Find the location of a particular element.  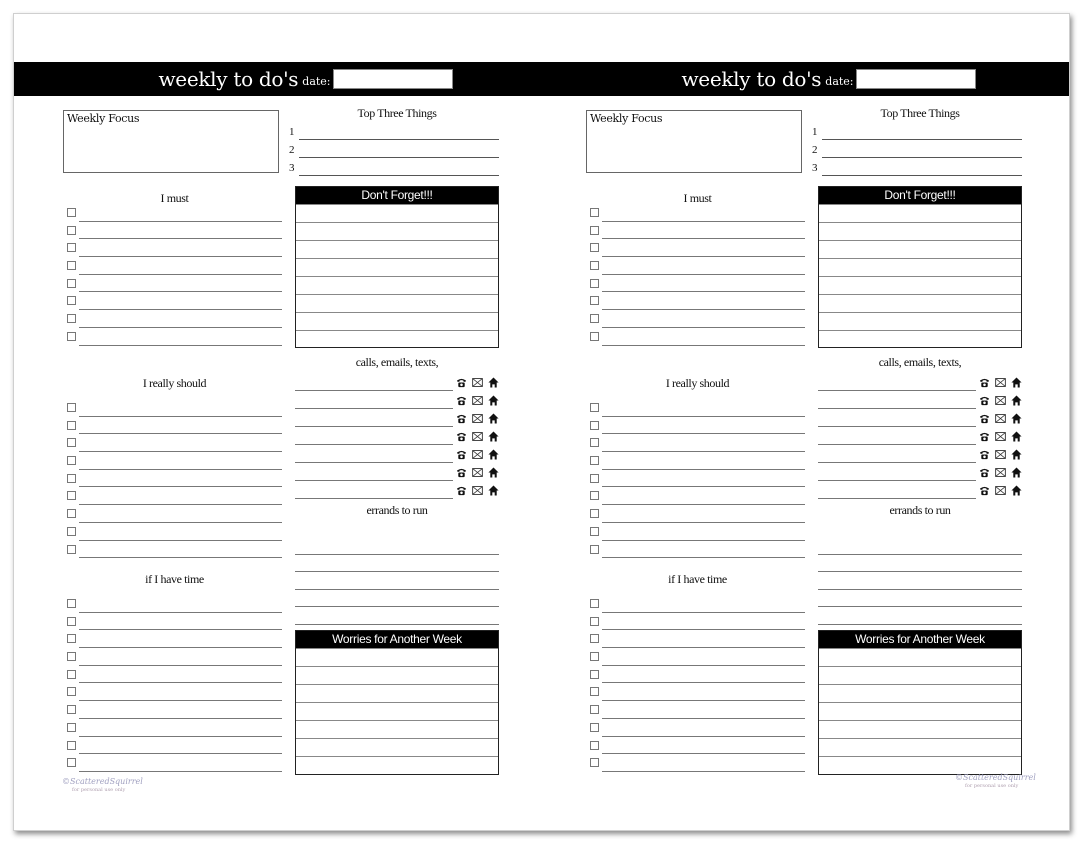

top-three-item: 1 is located at coordinates (394, 134).